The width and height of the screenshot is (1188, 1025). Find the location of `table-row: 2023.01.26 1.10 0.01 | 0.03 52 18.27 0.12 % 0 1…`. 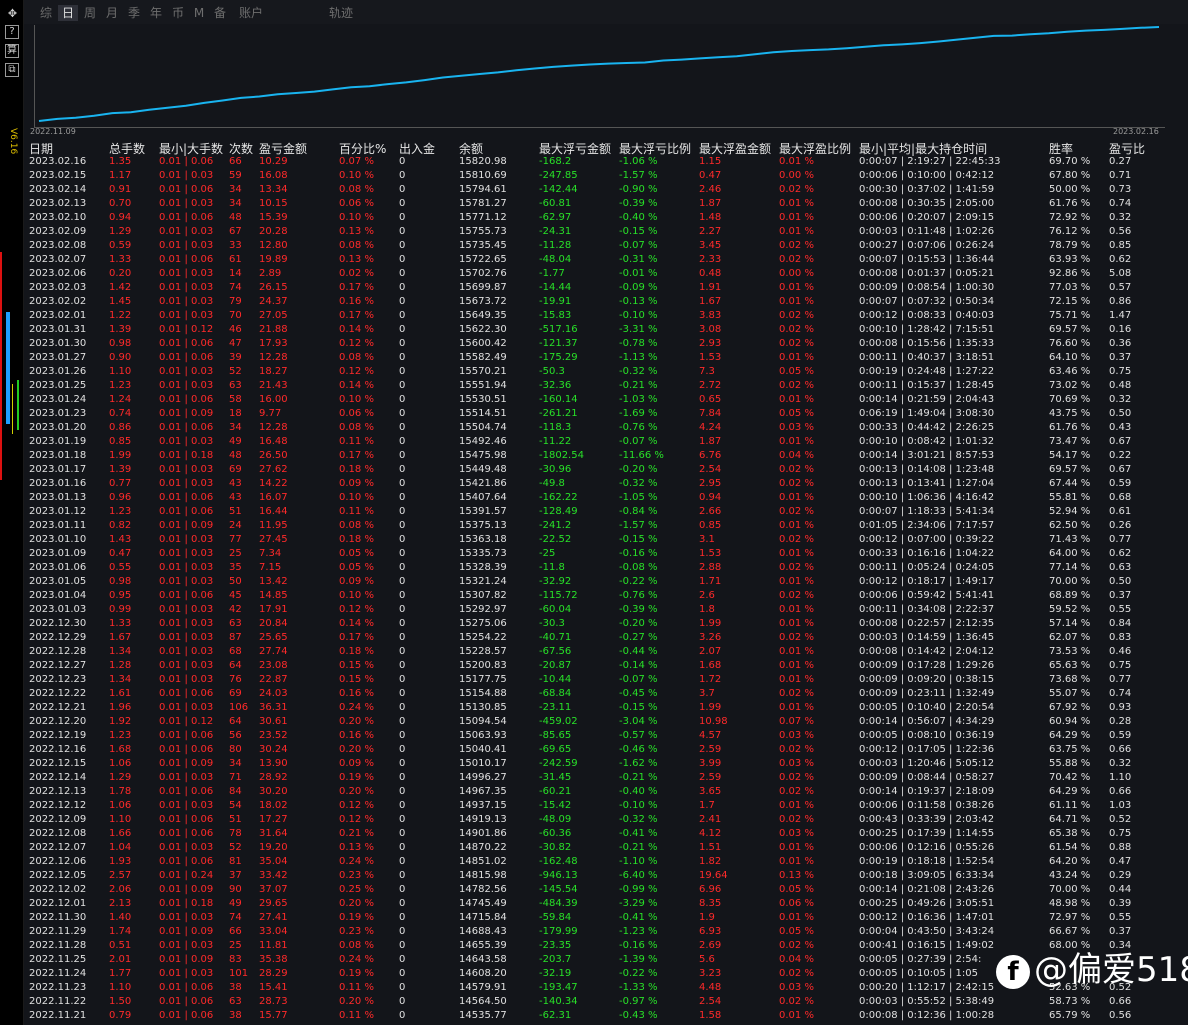

table-row: 2023.01.26 1.10 0.01 | 0.03 52 18.27 0.12 % 0 1… is located at coordinates (606, 372).